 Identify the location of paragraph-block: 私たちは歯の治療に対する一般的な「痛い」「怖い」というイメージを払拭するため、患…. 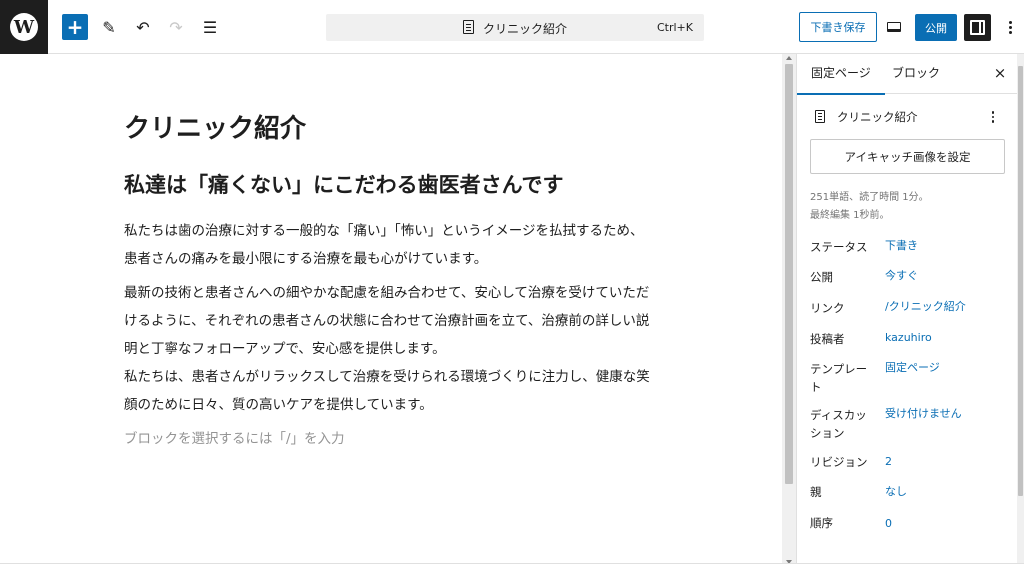
(389, 245).